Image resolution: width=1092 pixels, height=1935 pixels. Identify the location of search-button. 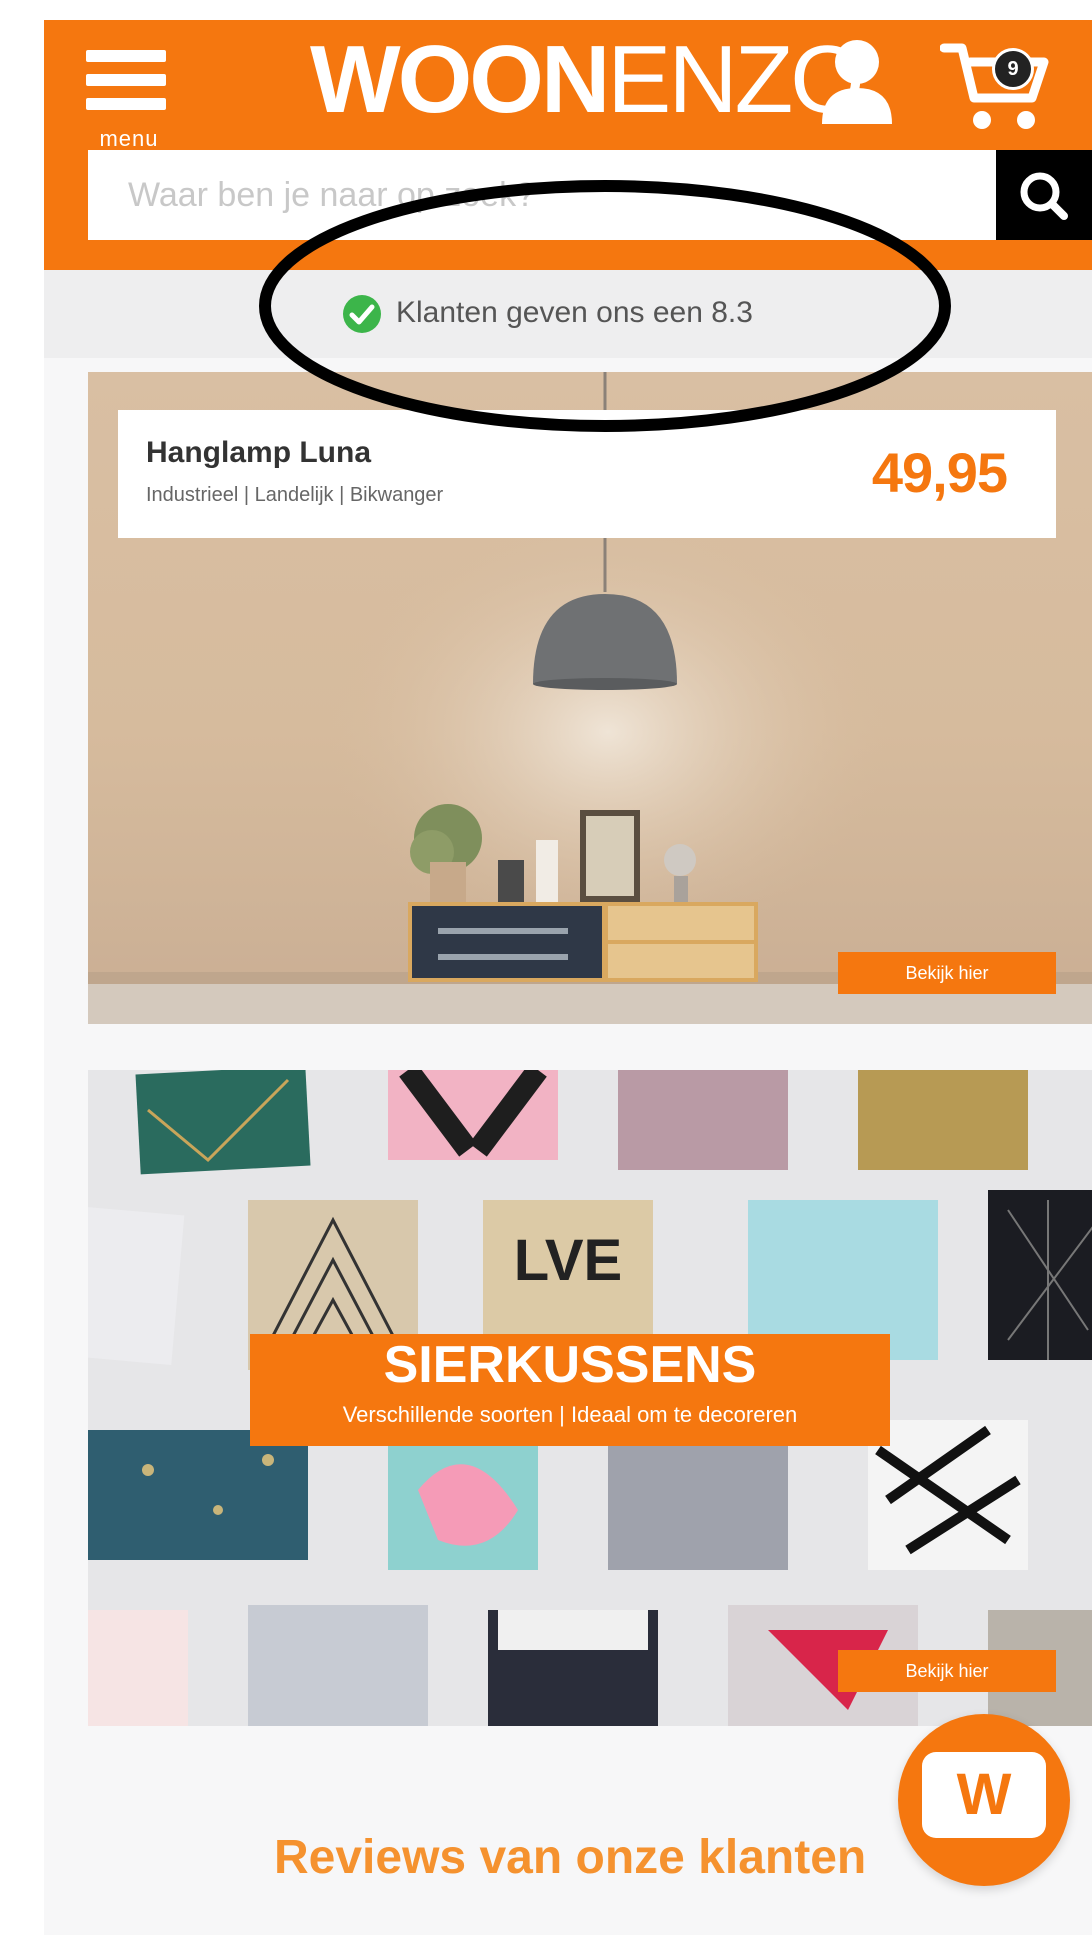
(1044, 195).